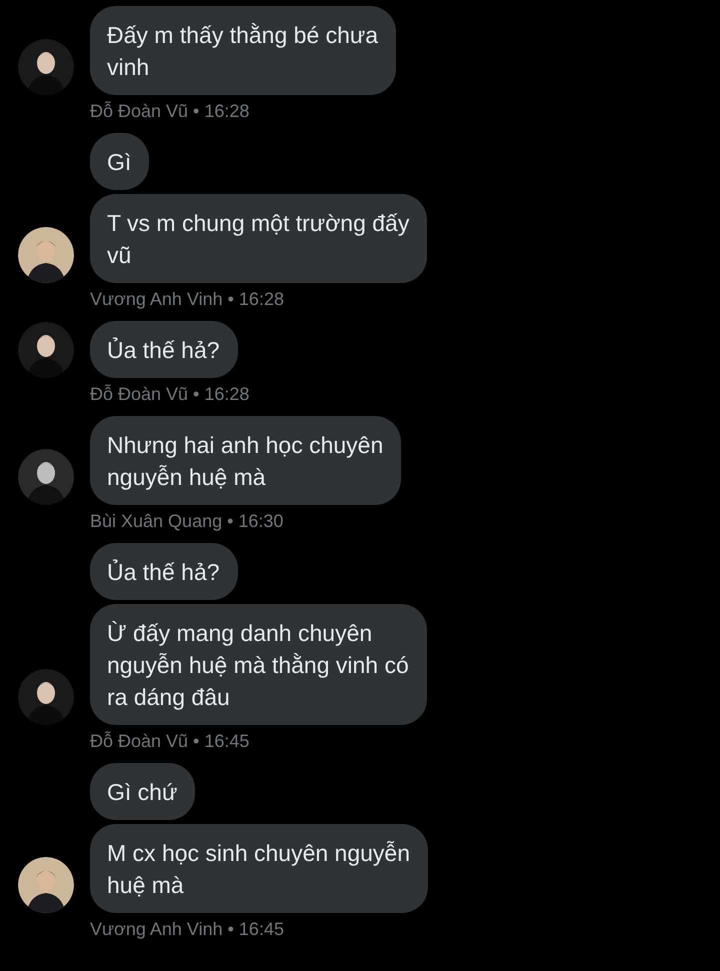  Describe the element at coordinates (187, 929) in the screenshot. I see `sender-time: Vương Anh Vinh • 16:45` at that location.